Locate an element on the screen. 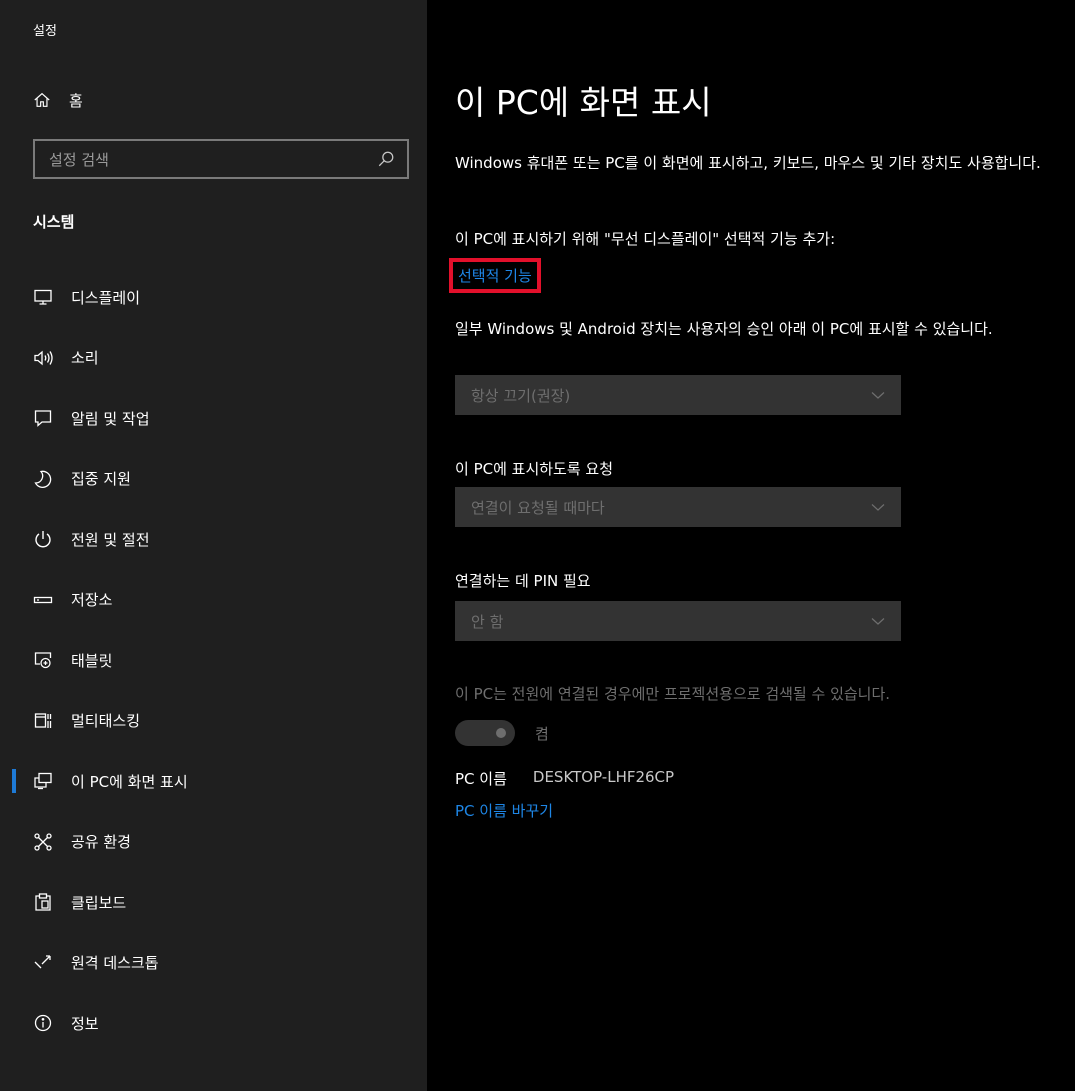  sidebar-item-sound: 소리 is located at coordinates (213, 358).